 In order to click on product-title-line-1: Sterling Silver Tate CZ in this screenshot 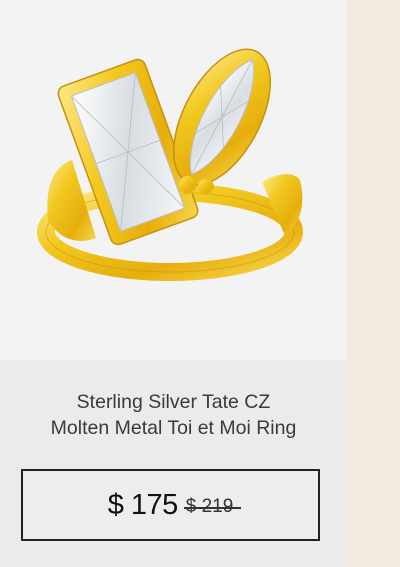, I will do `click(173, 402)`.